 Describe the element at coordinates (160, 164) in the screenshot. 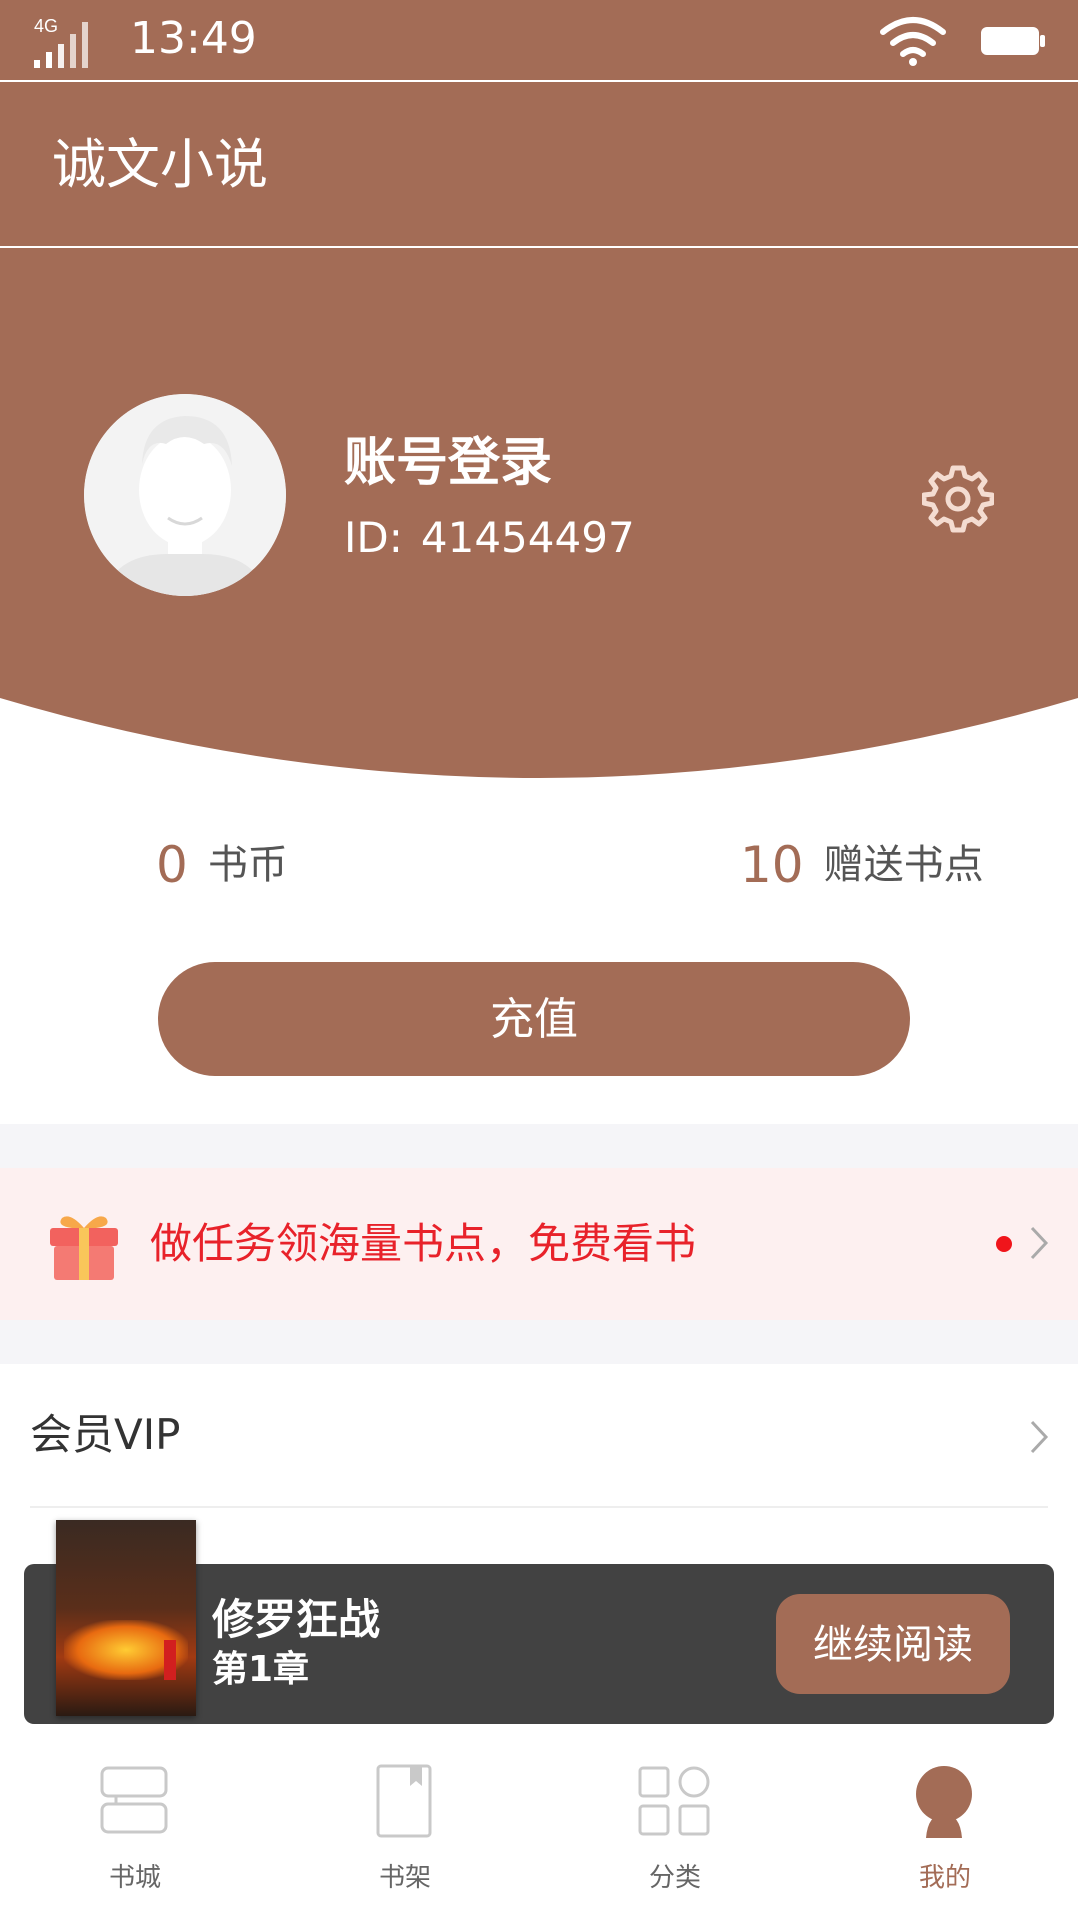

I see `app-title: 诚文小说` at that location.